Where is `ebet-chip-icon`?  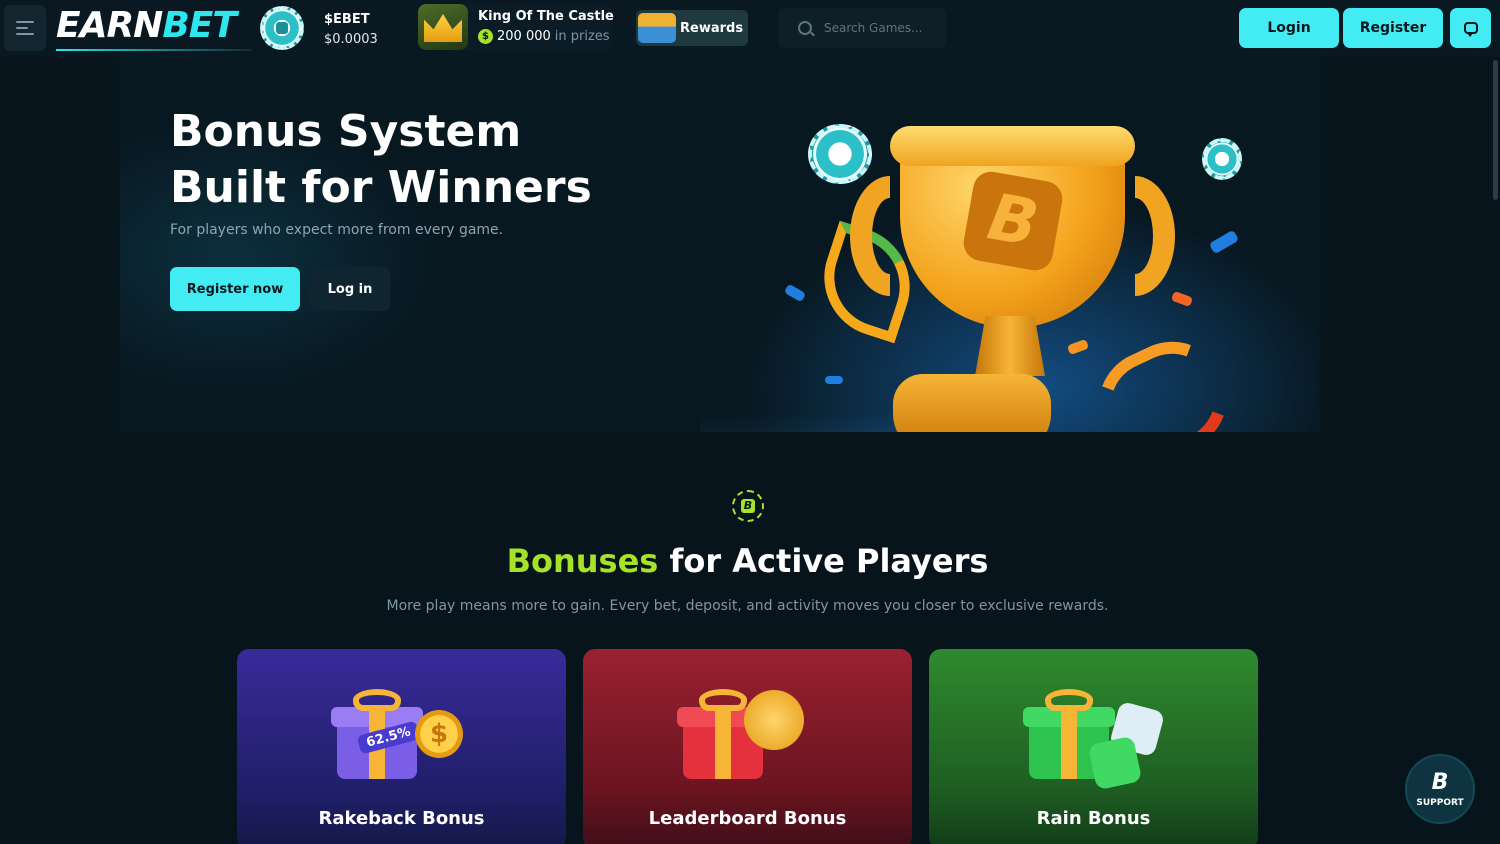
ebet-chip-icon is located at coordinates (282, 28).